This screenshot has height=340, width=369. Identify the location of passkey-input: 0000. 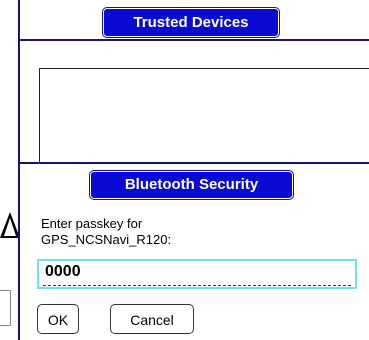
(197, 274).